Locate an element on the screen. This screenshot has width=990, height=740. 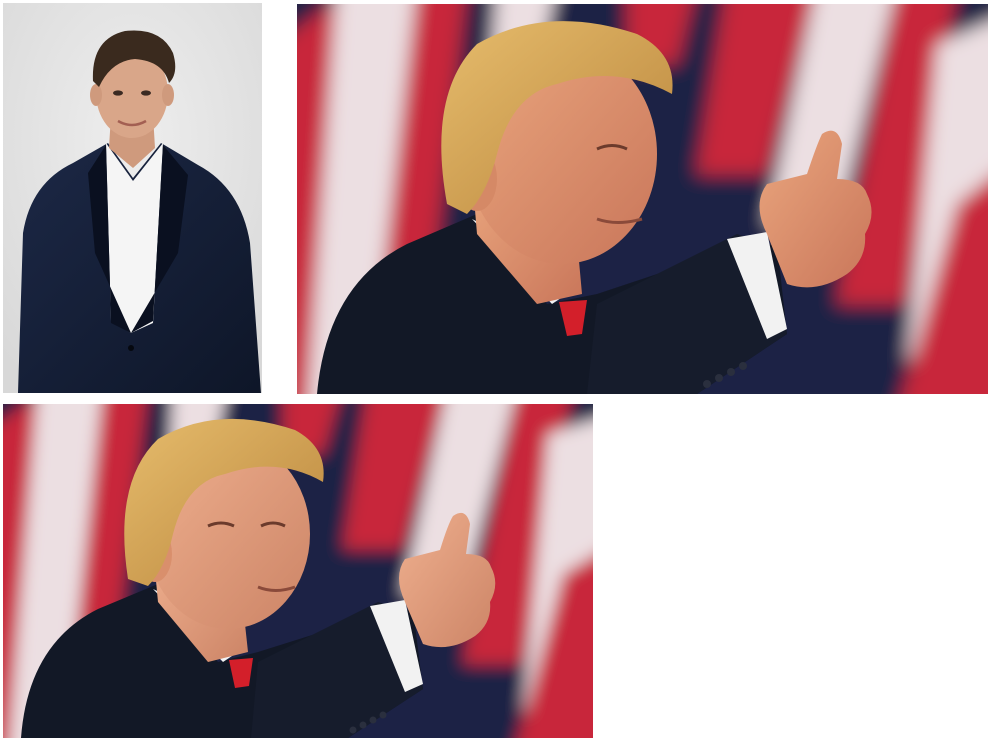
portrait-illustration is located at coordinates (132, 198).